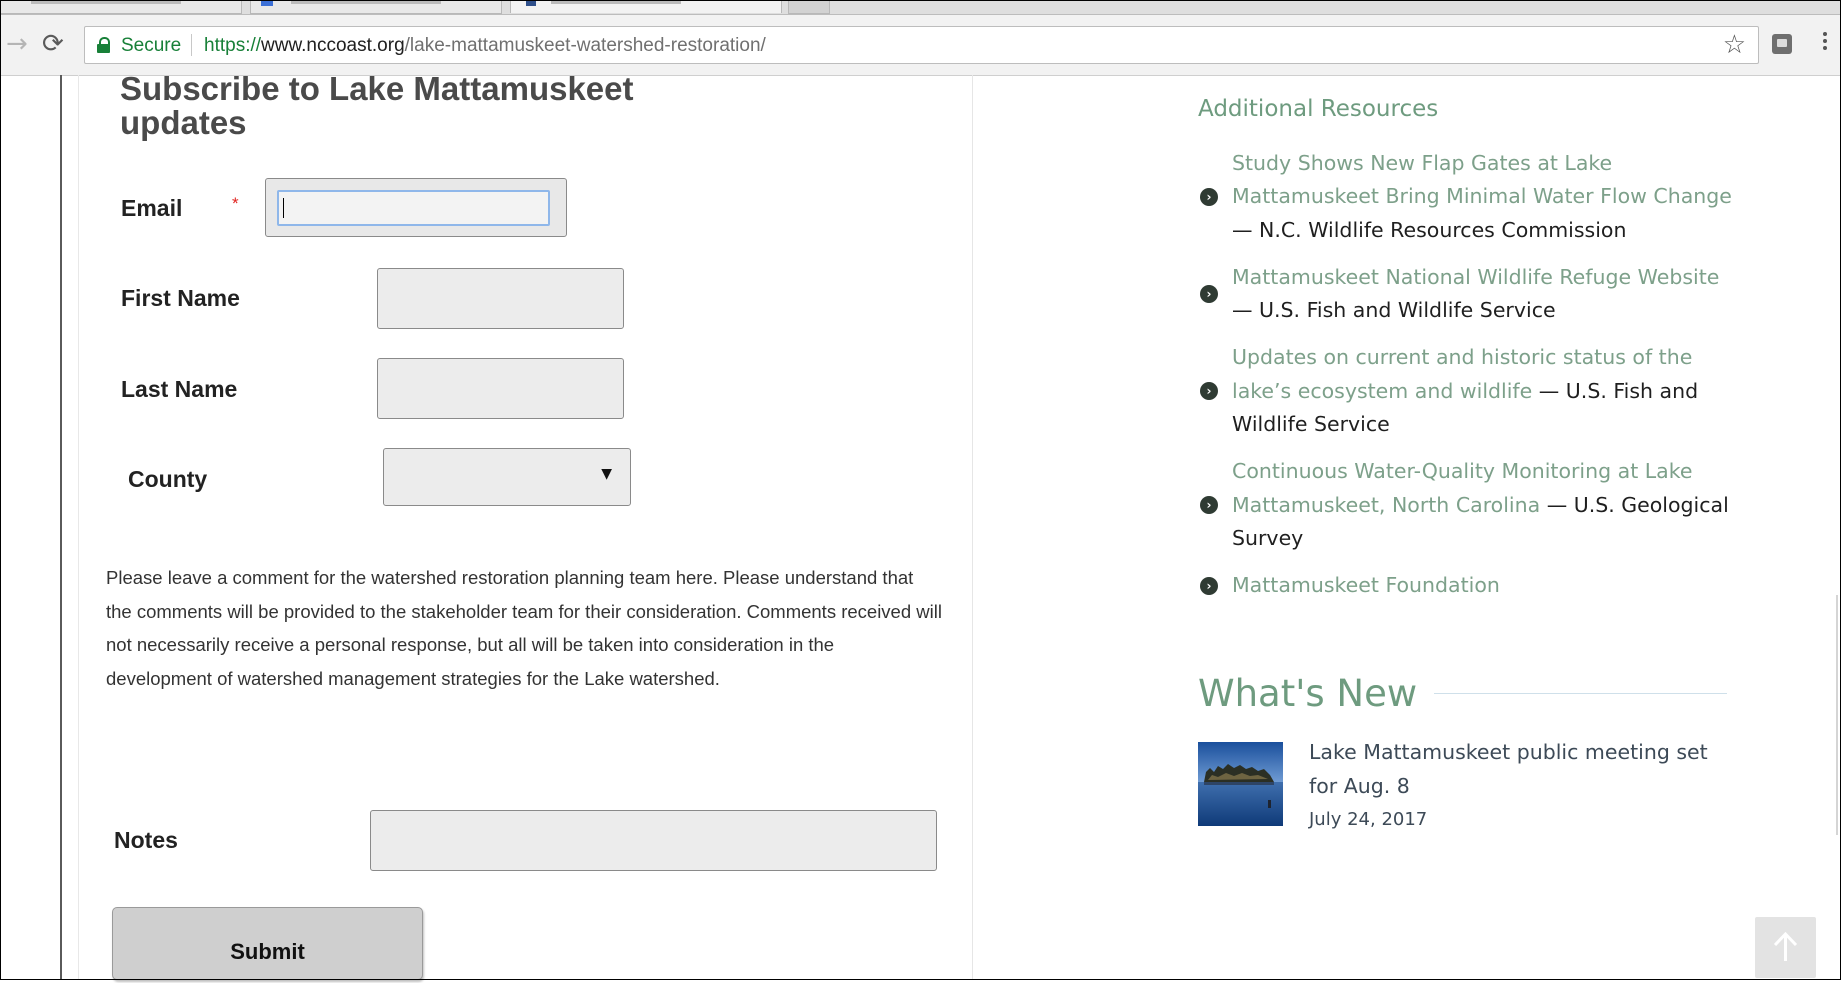 The image size is (1841, 983). Describe the element at coordinates (1429, 229) in the screenshot. I see `resource-source: — N.C. Wildlife Resources Commission` at that location.